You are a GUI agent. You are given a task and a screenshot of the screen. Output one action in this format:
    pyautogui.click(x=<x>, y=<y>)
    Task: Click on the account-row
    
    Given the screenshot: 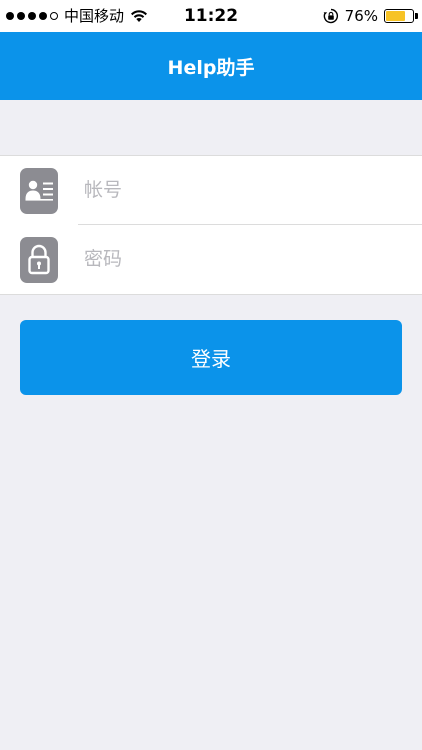 What is the action you would take?
    pyautogui.click(x=211, y=190)
    